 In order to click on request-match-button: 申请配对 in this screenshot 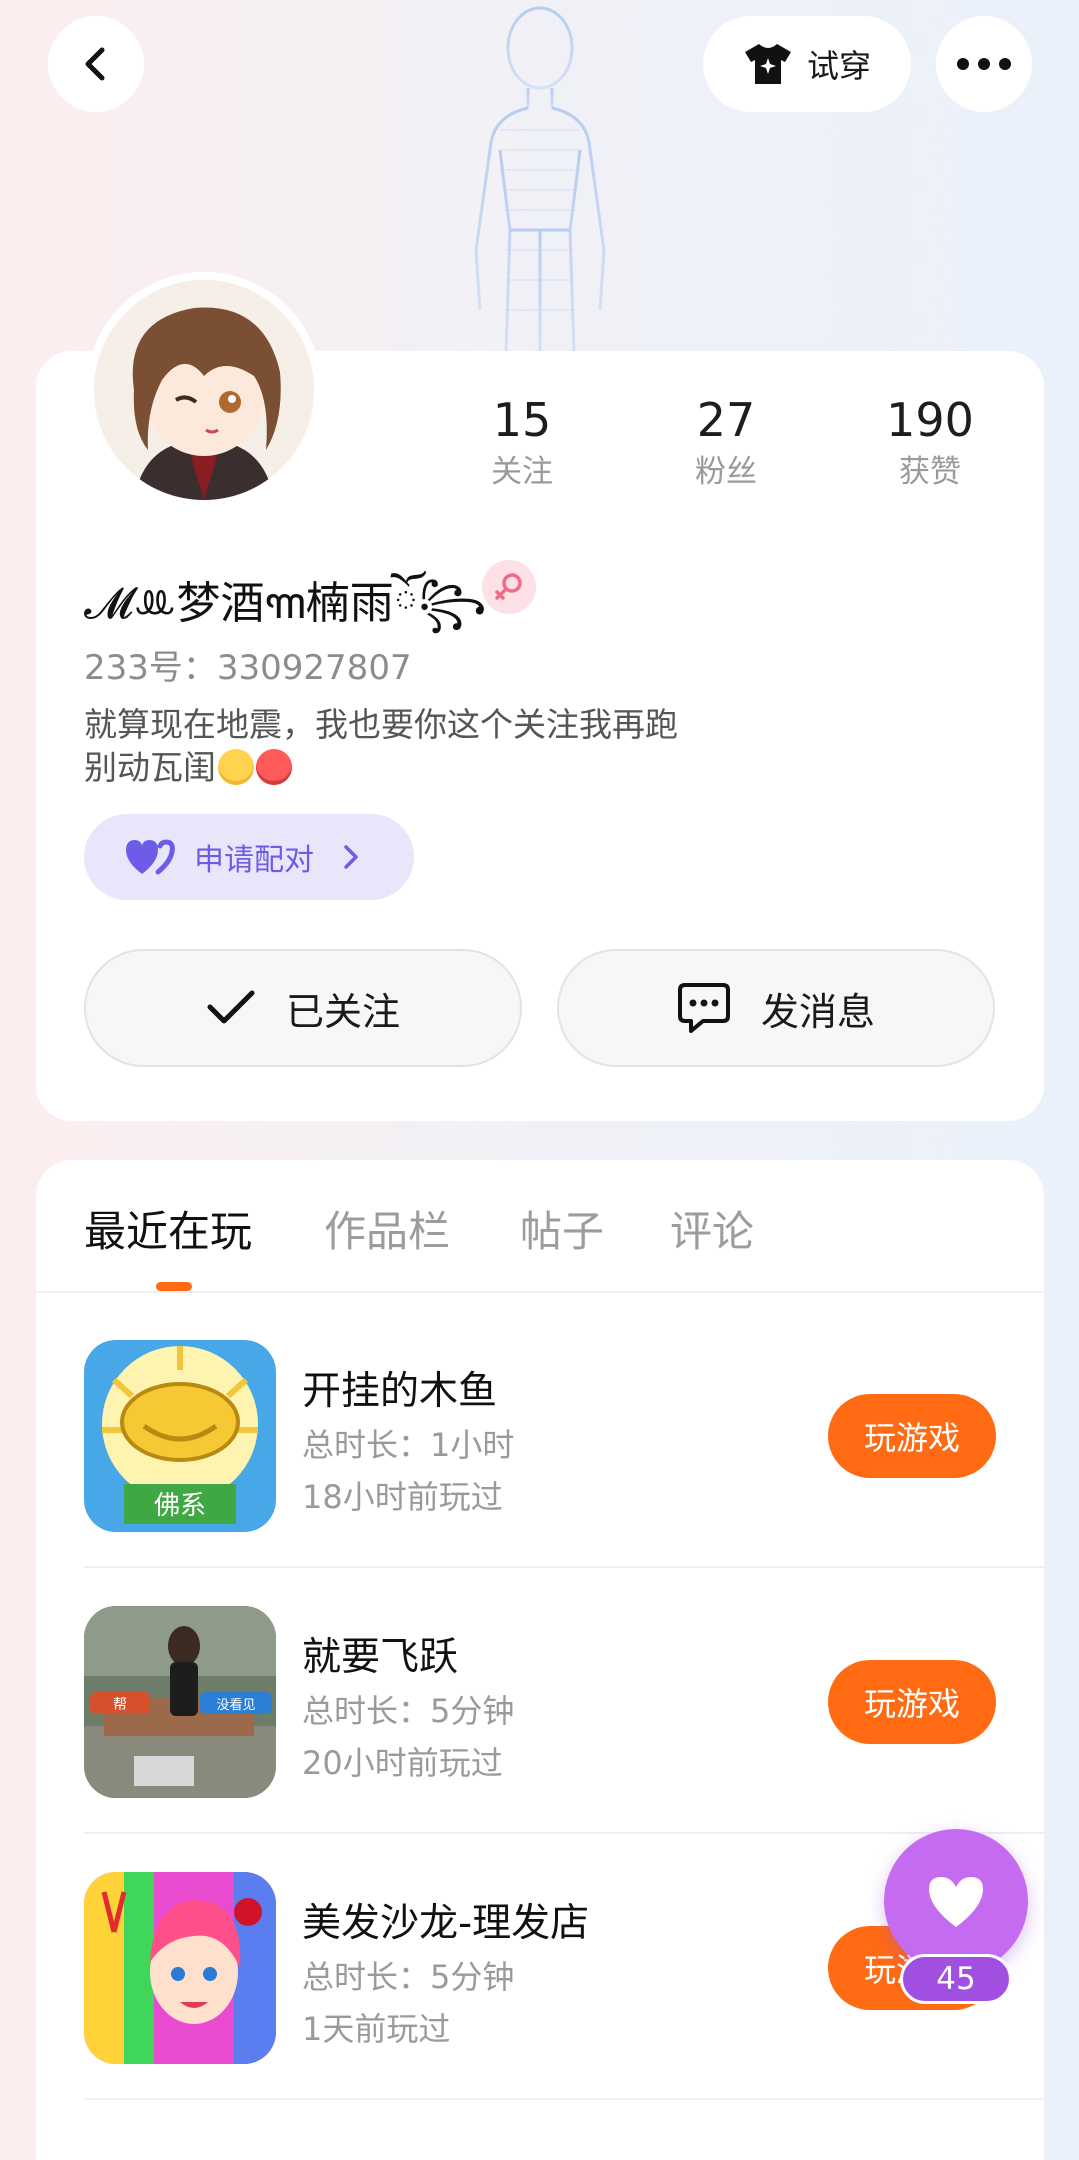, I will do `click(249, 857)`.